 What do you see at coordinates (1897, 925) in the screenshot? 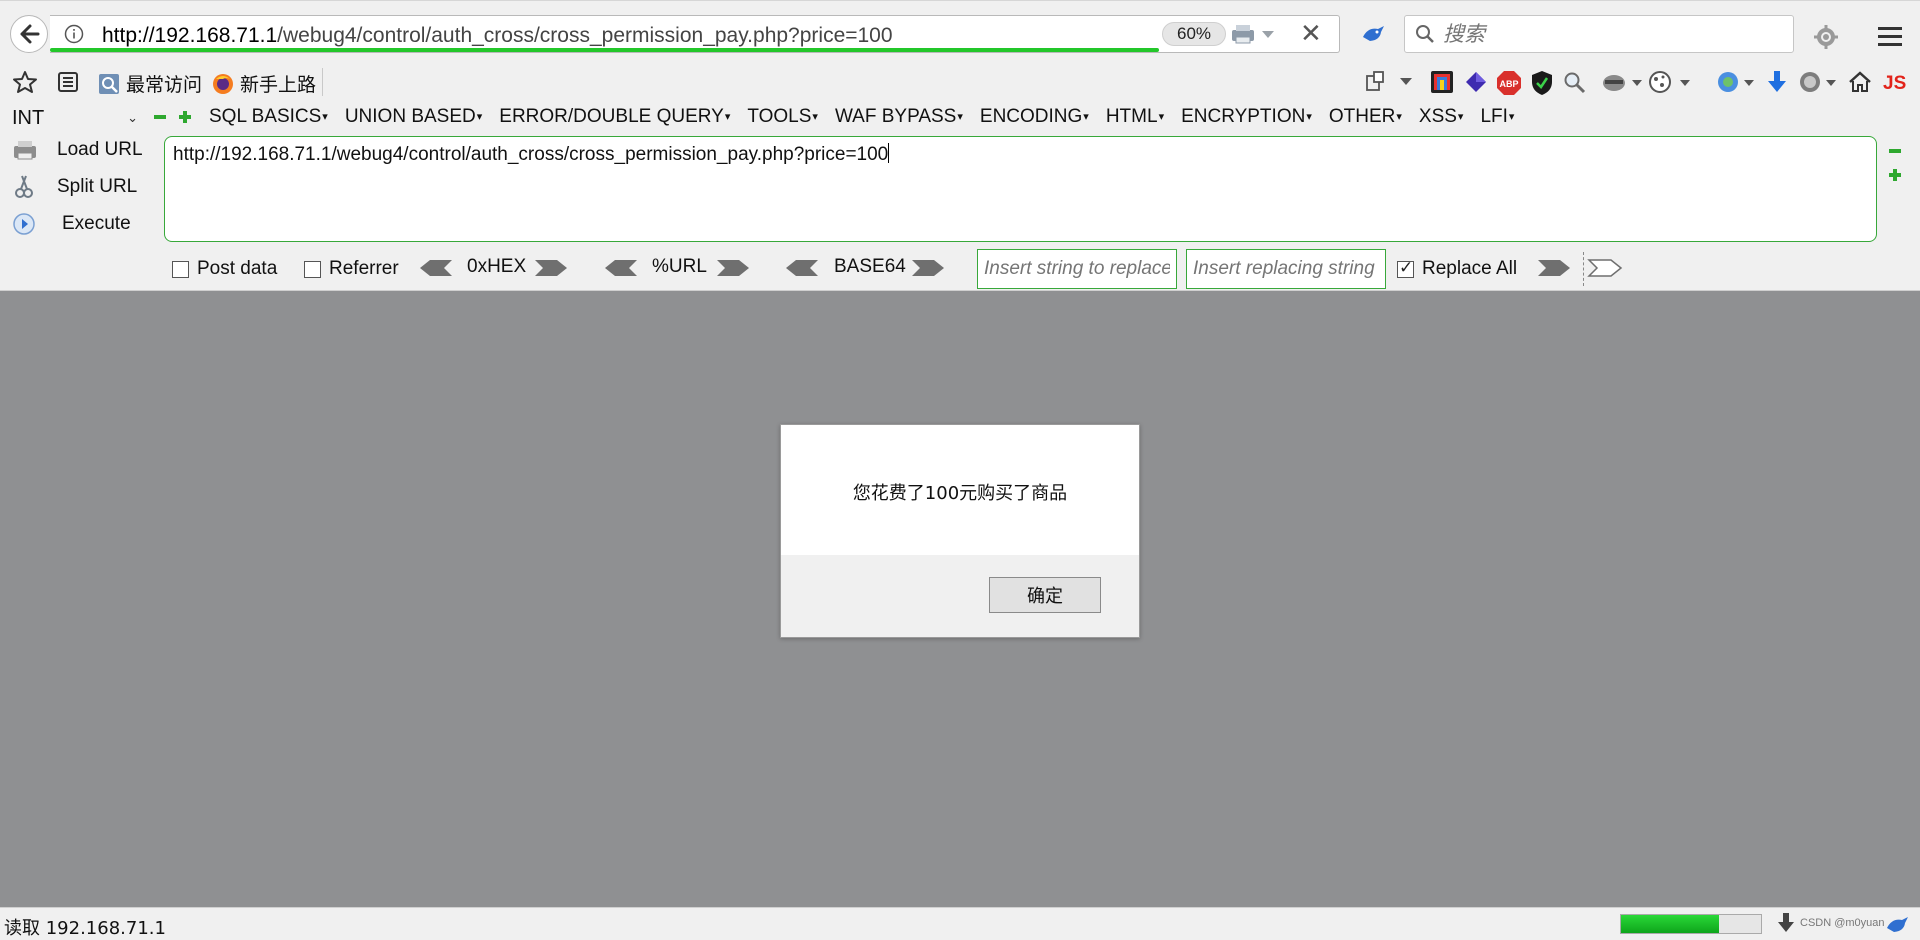
I see `tray-icon` at bounding box center [1897, 925].